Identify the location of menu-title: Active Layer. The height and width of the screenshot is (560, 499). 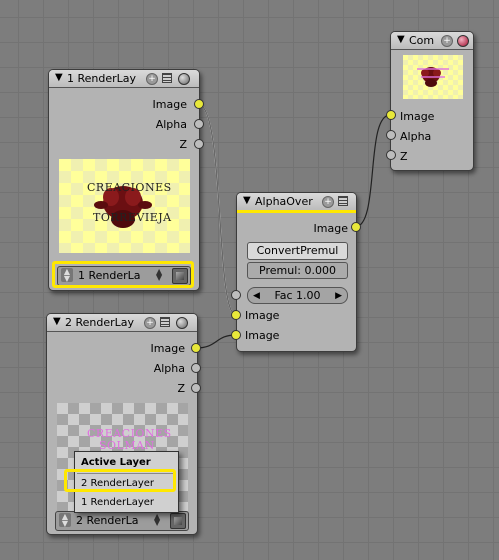
(116, 462).